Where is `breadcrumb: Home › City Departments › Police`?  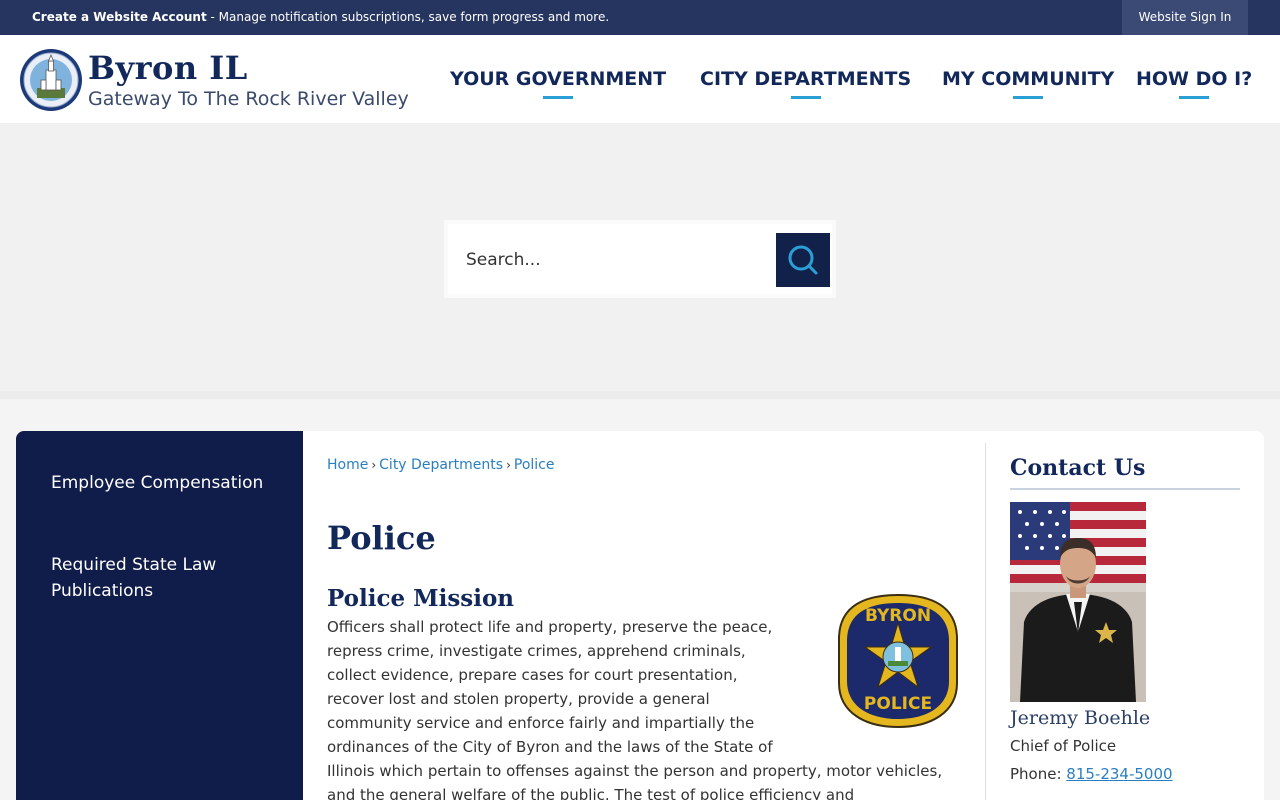
breadcrumb: Home › City Departments › Police is located at coordinates (440, 465).